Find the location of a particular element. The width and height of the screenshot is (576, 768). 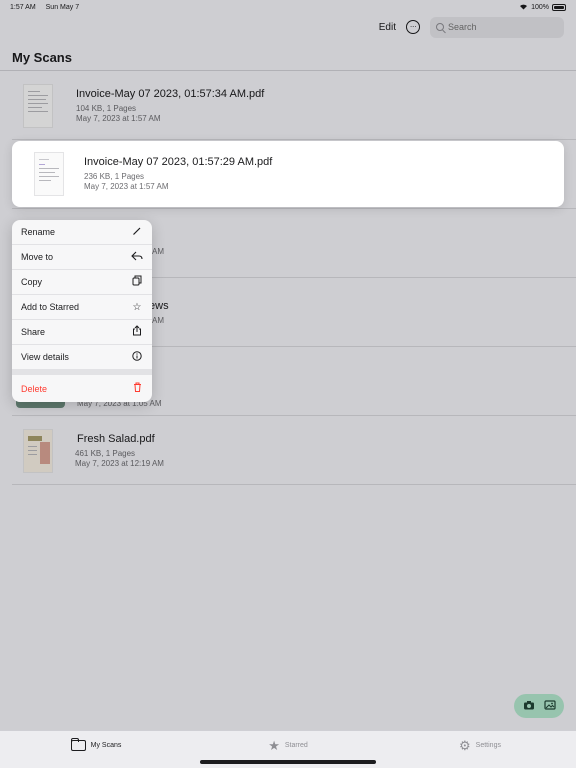

menu-item-view-details: View details is located at coordinates (82, 357).